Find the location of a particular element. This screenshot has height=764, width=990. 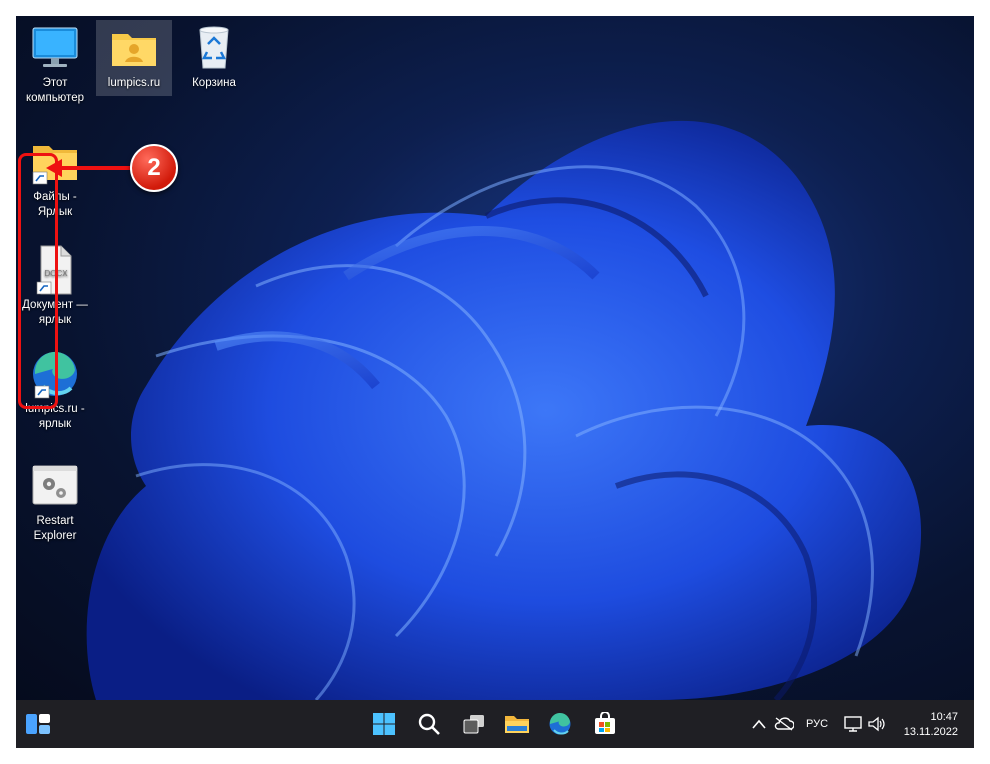

volume-button is located at coordinates (877, 724).